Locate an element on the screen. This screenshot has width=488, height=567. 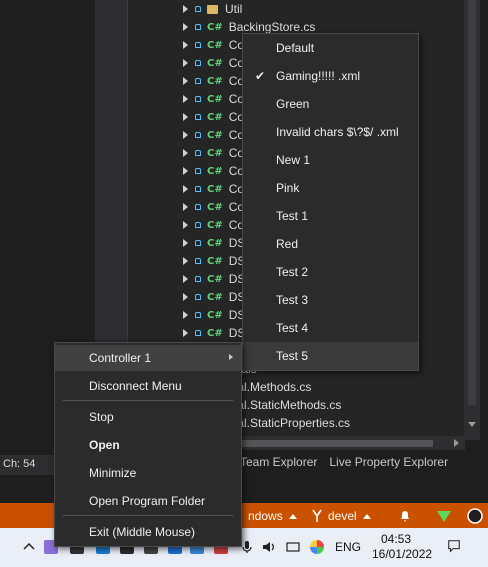
profile-menu-item: Test 4 is located at coordinates (330, 328).